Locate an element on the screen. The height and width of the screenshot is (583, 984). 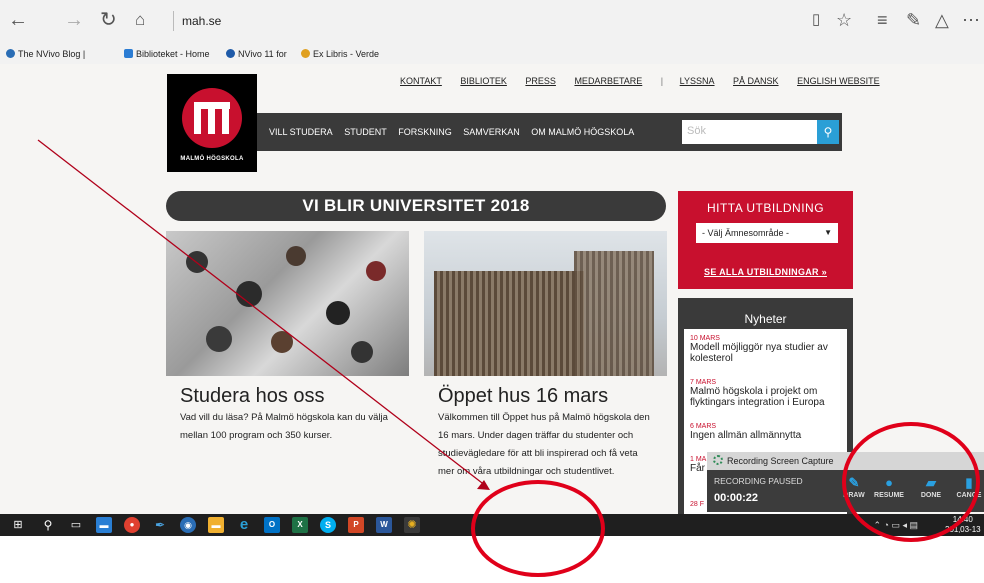
search-button: ⚲ is located at coordinates (828, 132).